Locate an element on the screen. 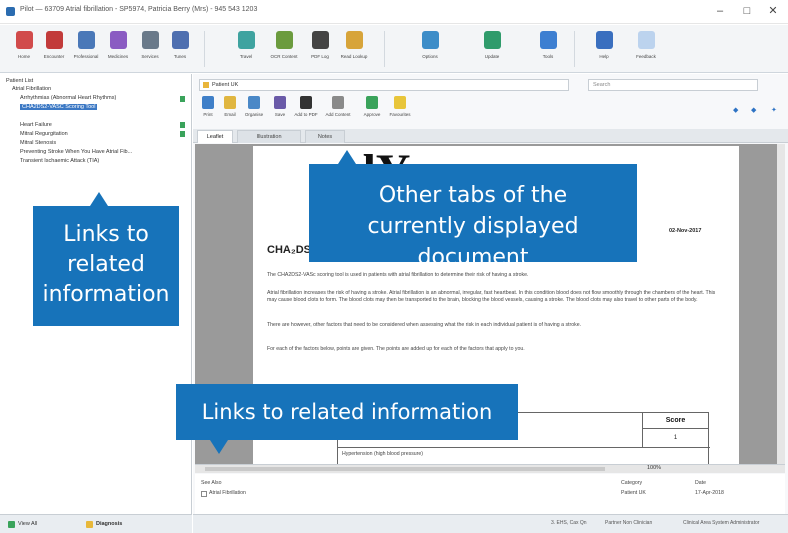  status-segment: Partner Non Clinician is located at coordinates (629, 523).